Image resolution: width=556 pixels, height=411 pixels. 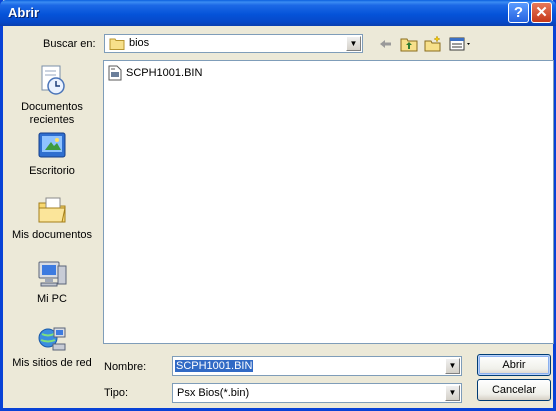 What do you see at coordinates (52, 120) in the screenshot?
I see `place-label-line2: recientes` at bounding box center [52, 120].